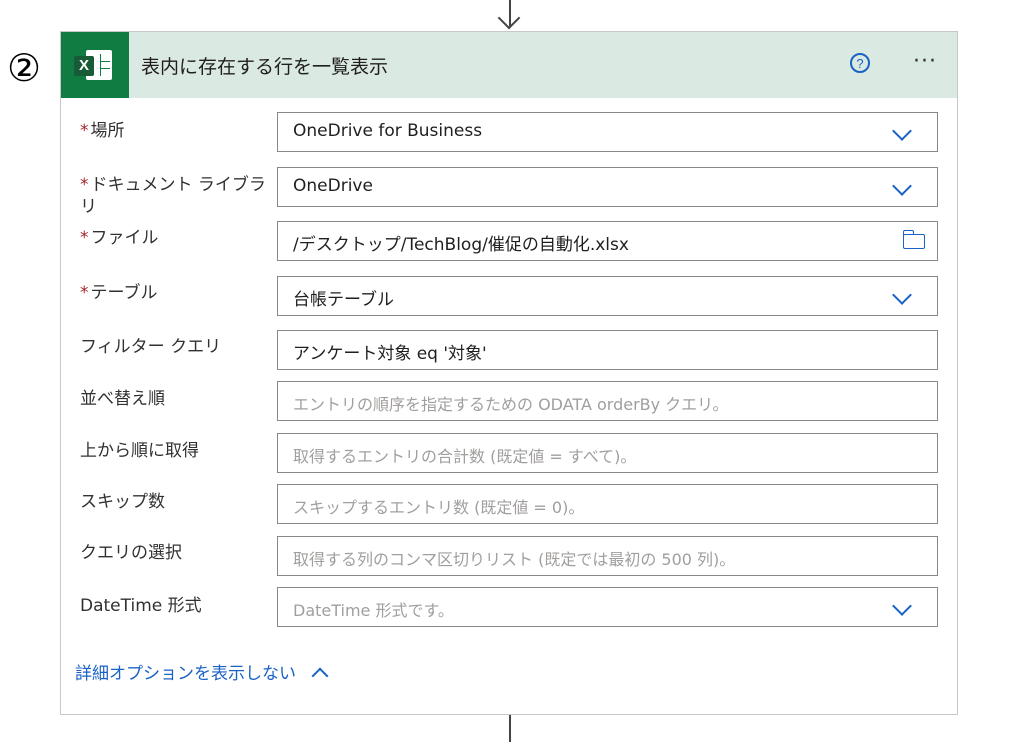 The height and width of the screenshot is (742, 1018). I want to click on field-placeholder: 取得するエントリの合計数 (既定値 = すべて)。, so click(465, 456).